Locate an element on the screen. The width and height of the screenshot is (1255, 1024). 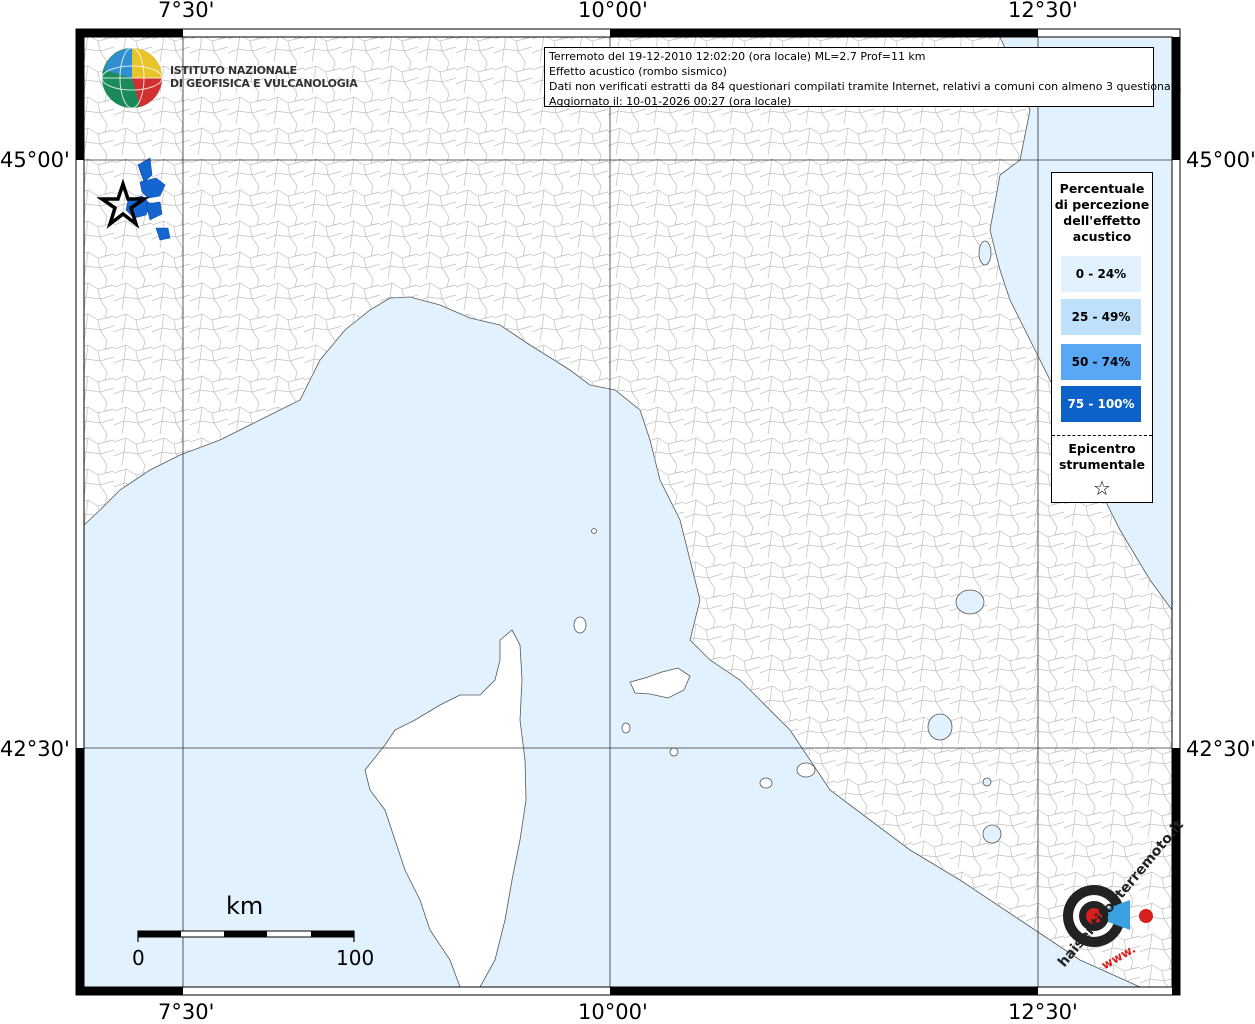
legend-divider is located at coordinates (1102, 435).